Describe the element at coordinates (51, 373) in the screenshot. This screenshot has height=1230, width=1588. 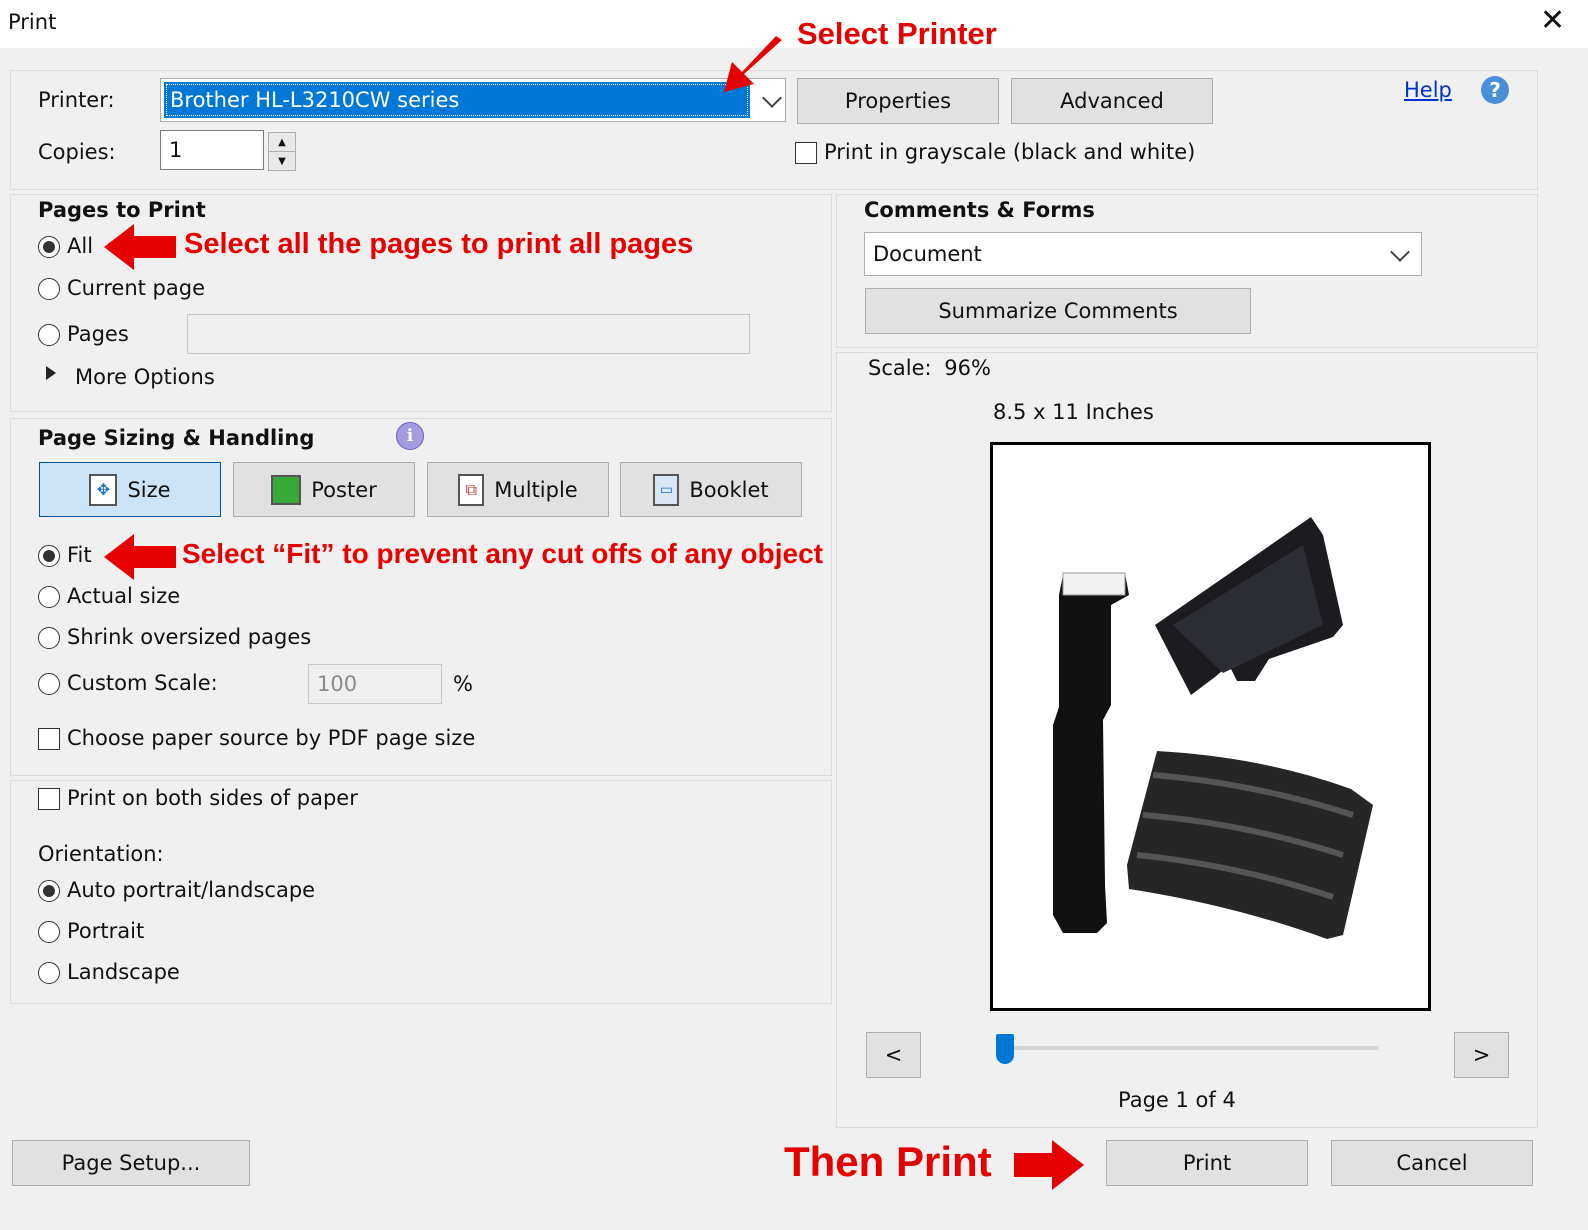
I see `expand-triangle-icon` at that location.